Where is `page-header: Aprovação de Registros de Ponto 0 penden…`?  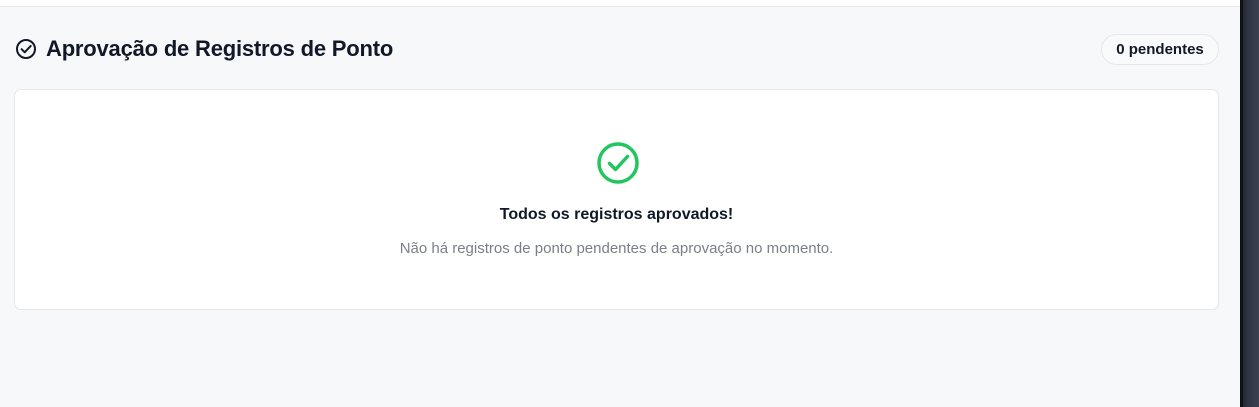
page-header: Aprovação de Registros de Ponto 0 penden… is located at coordinates (616, 49).